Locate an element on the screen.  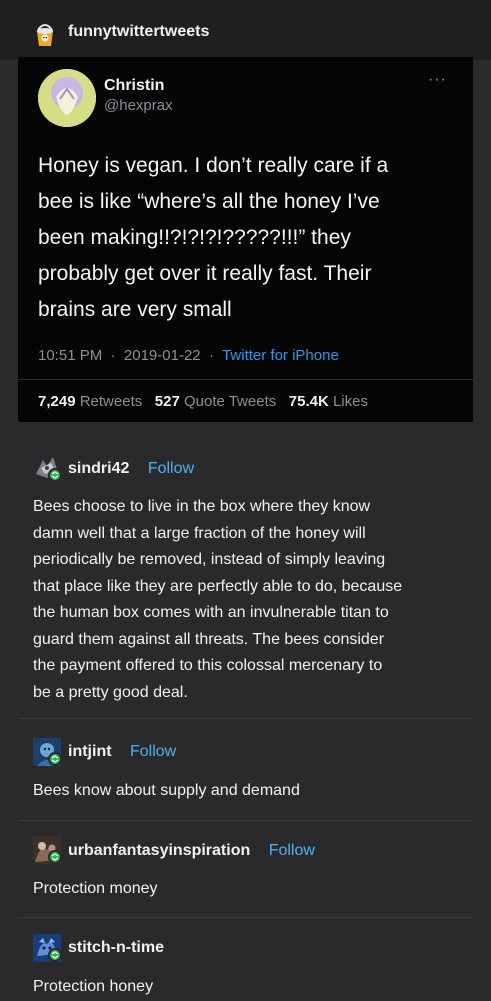
retweet-label: Retweets is located at coordinates (111, 401).